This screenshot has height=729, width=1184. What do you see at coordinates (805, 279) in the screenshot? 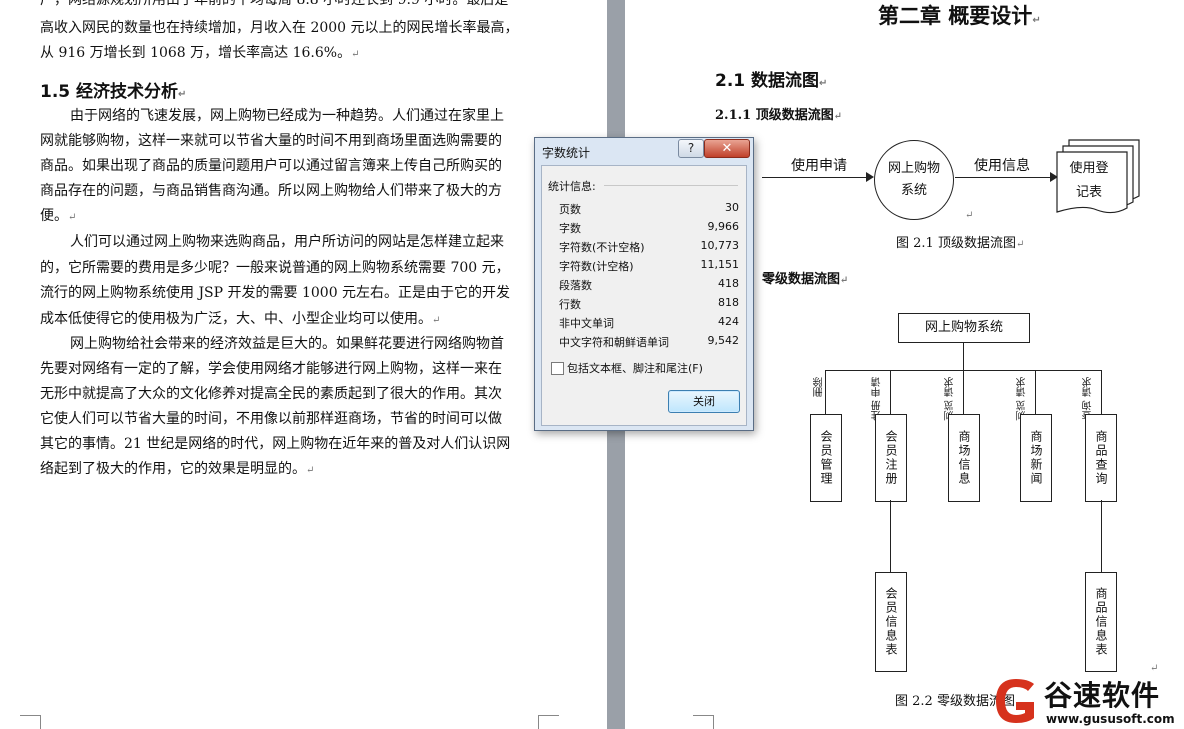
I see `subsection-title: 零级数据流图↵` at bounding box center [805, 279].